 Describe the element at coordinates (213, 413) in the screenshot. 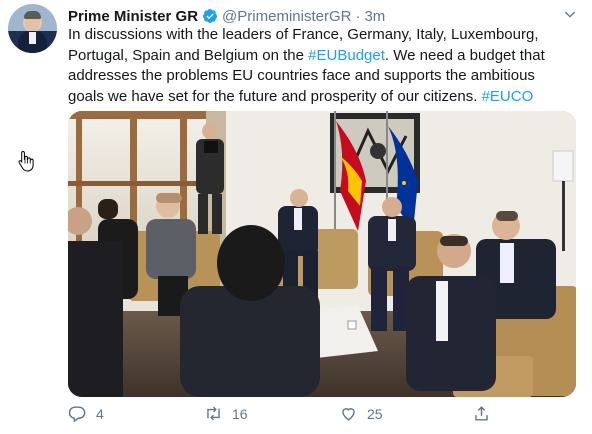

I see `retweet-icon` at that location.